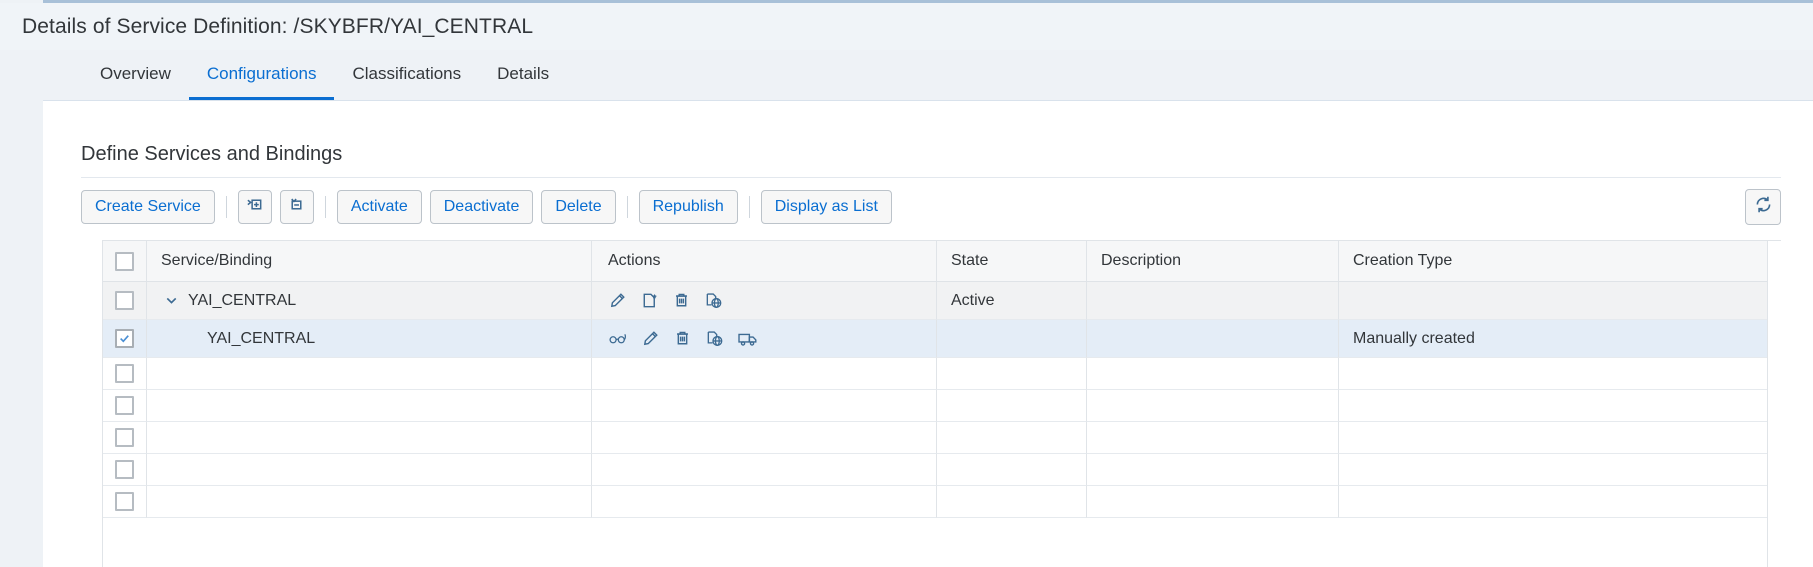 This screenshot has width=1813, height=567. Describe the element at coordinates (135, 75) in the screenshot. I see `tab-overview: Overview` at that location.